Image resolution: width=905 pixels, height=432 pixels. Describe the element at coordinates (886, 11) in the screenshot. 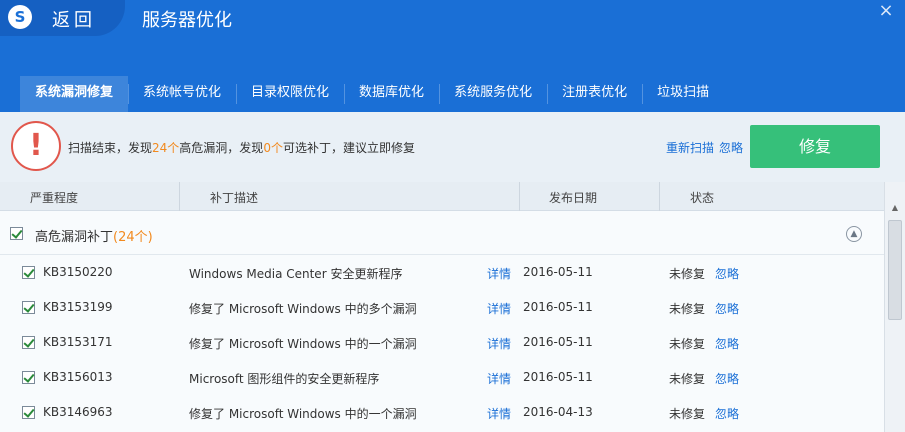

I see `close-icon: ×` at that location.